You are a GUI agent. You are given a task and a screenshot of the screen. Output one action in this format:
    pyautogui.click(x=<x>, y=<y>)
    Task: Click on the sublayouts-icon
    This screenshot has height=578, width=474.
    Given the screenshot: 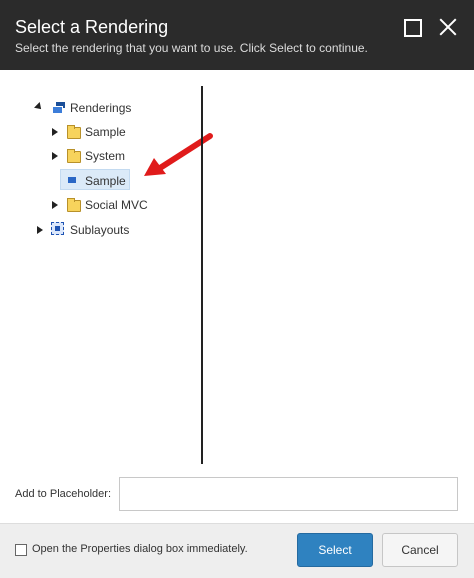 What is the action you would take?
    pyautogui.click(x=57, y=228)
    